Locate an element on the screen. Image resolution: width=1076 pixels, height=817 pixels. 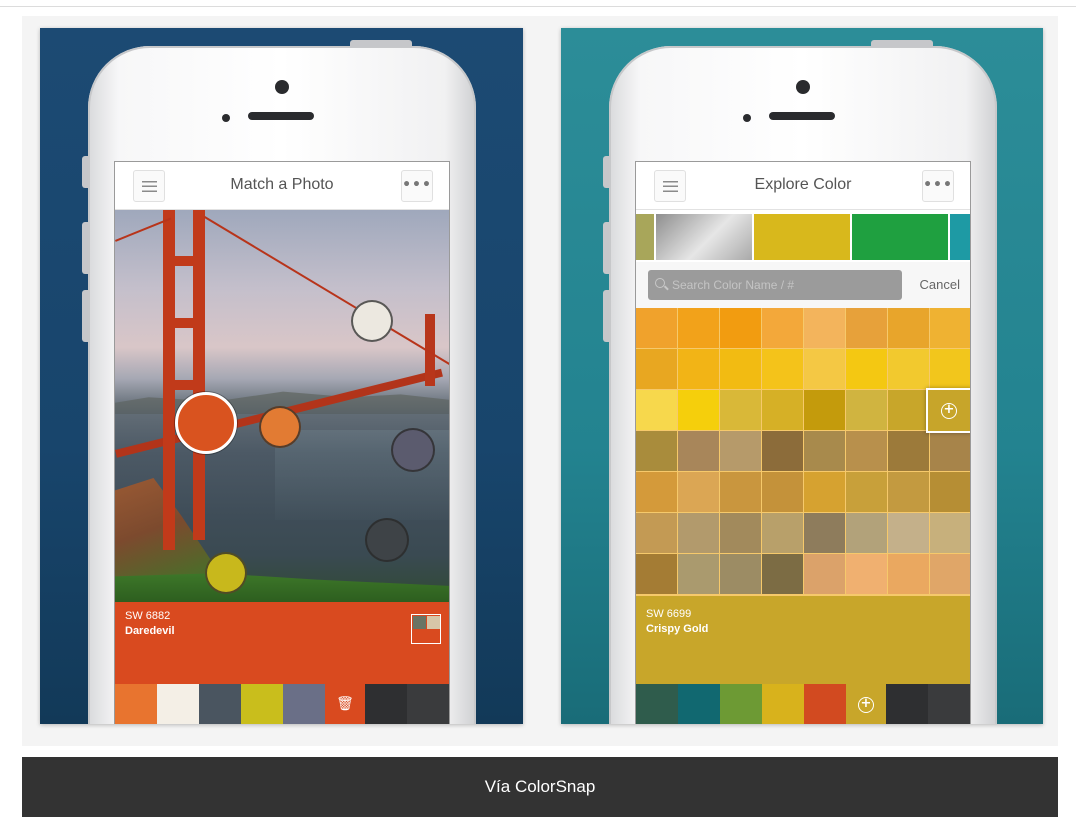
color-swatch-grid: + is located at coordinates (803, 452).